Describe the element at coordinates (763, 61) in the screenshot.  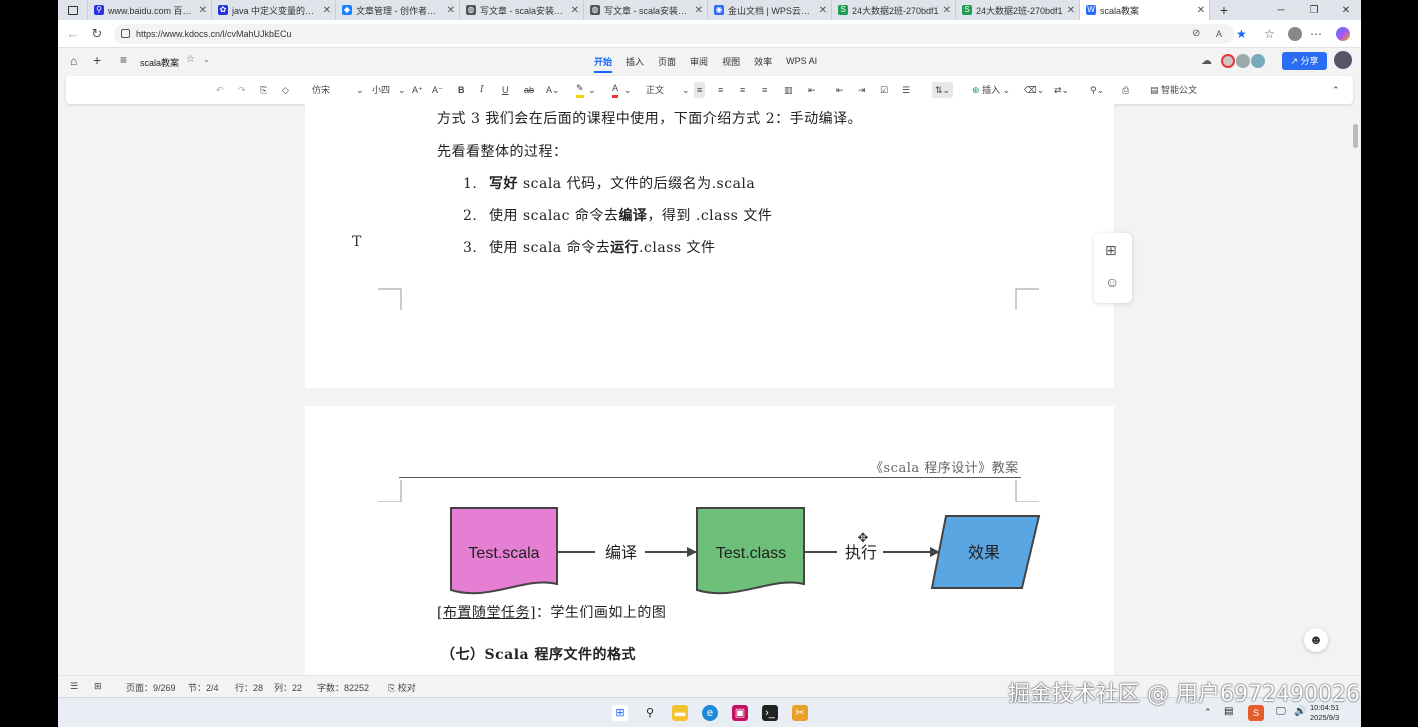
I see `ribbon-tab: 效率` at that location.